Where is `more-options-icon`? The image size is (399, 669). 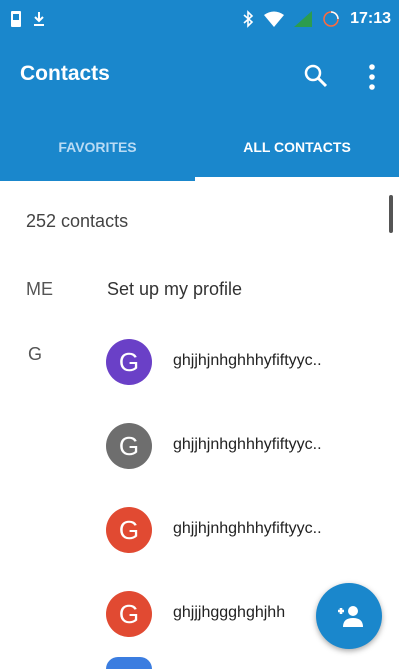
more-options-icon is located at coordinates (372, 77).